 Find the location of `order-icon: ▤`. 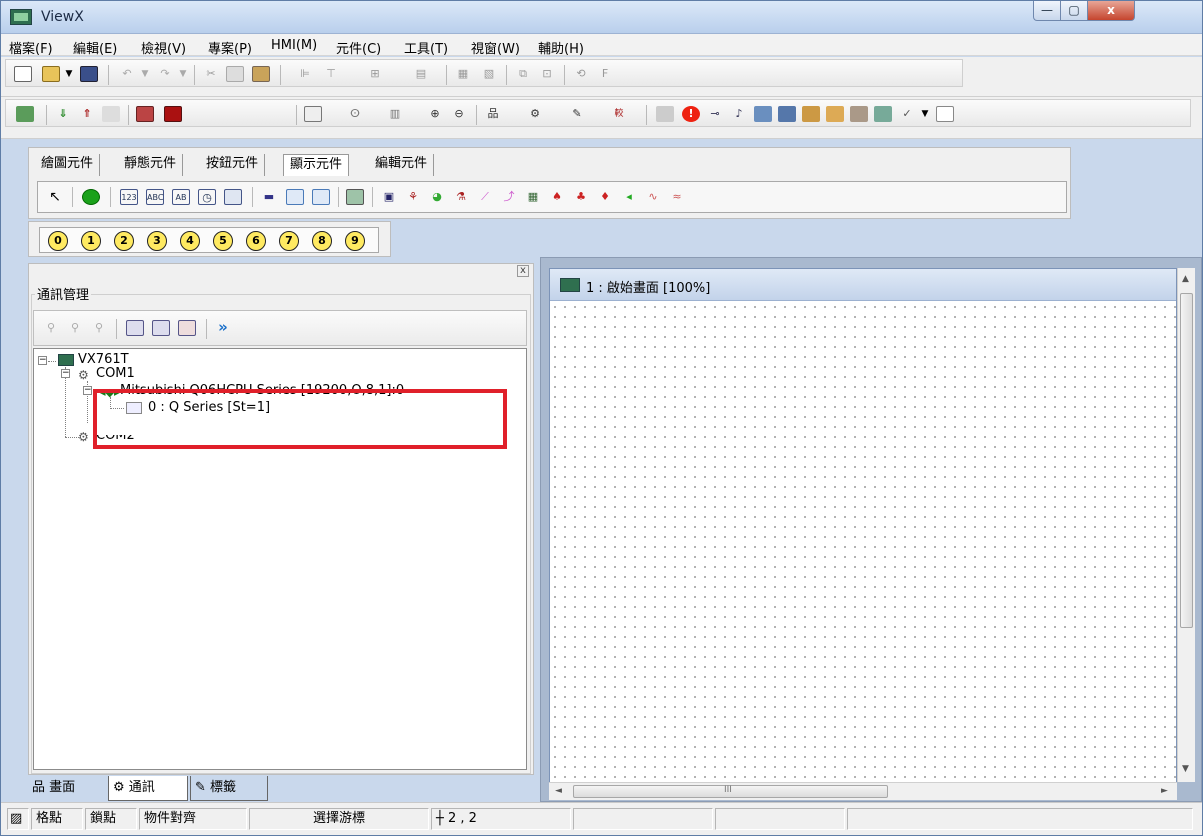

order-icon: ▤ is located at coordinates (421, 74).